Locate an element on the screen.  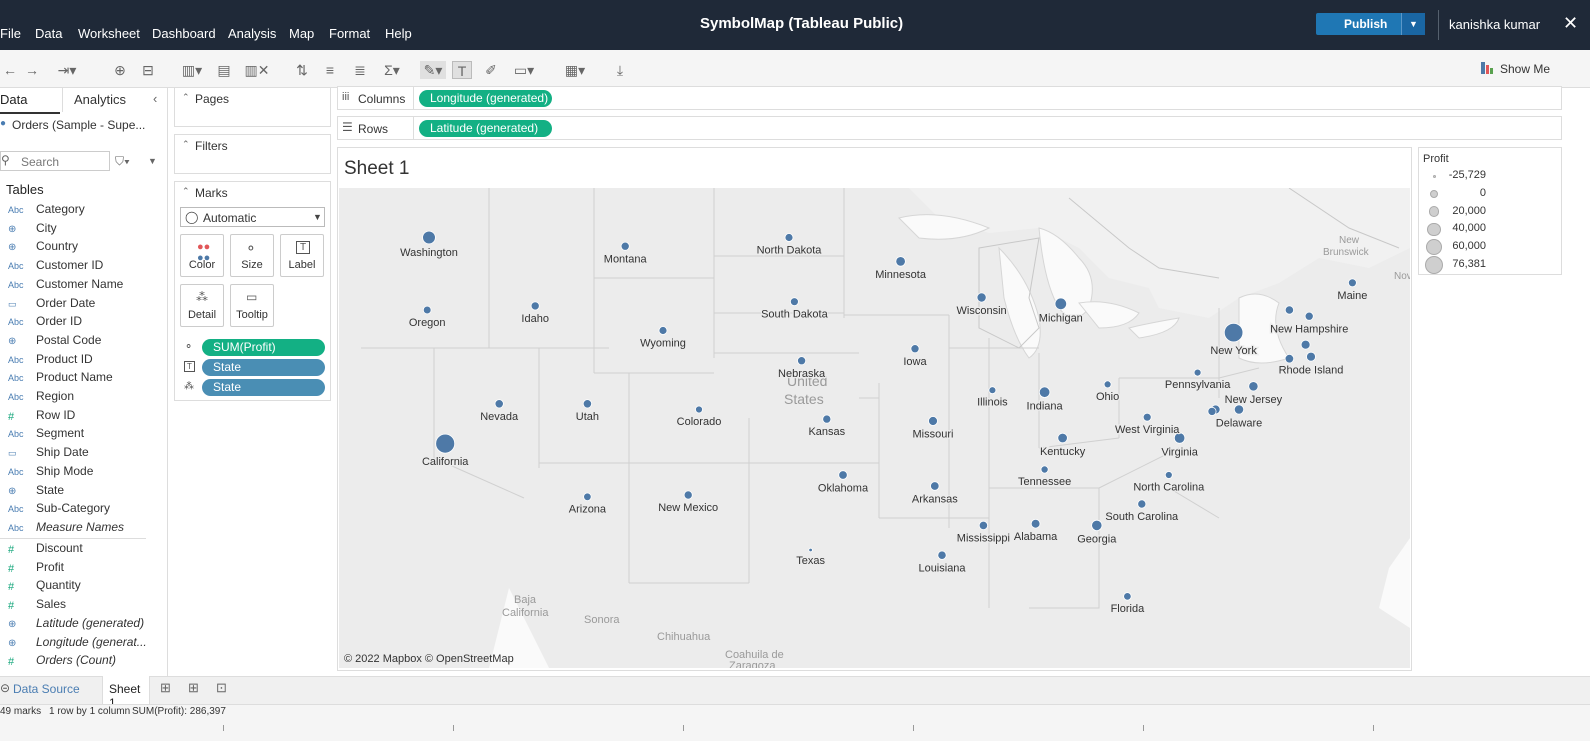
map-mark-indiana is located at coordinates (1044, 392).